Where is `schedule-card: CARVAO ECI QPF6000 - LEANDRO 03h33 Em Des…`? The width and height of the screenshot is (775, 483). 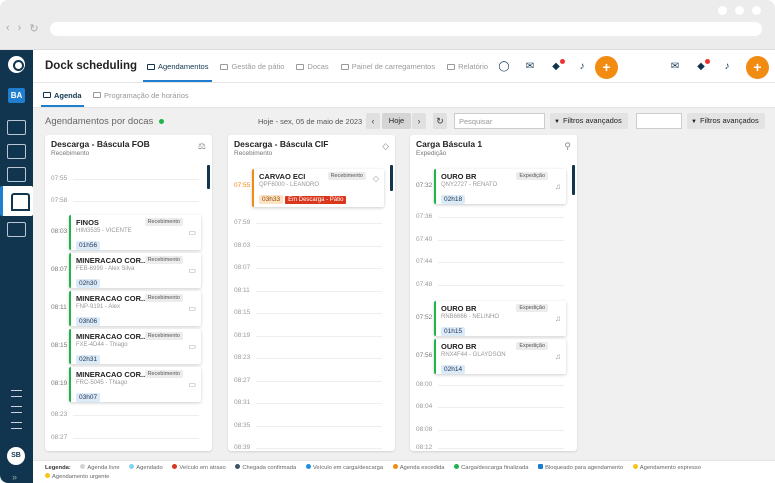 schedule-card: CARVAO ECI QPF6000 - LEANDRO 03h33 Em Des… is located at coordinates (318, 188).